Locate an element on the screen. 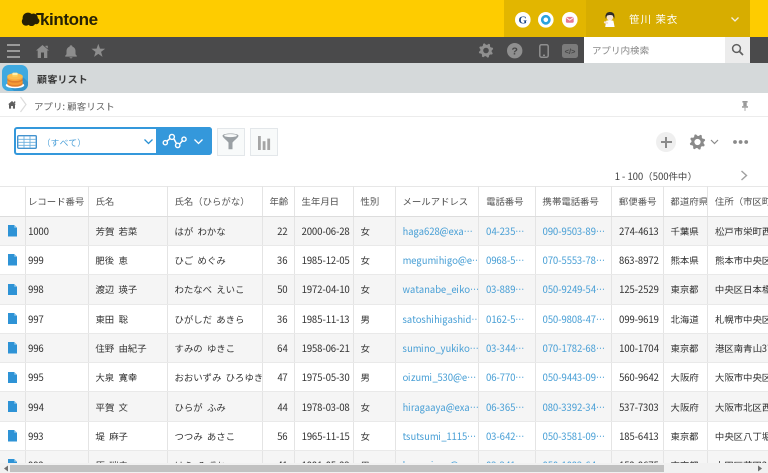 This screenshot has height=473, width=768. svg-text: G is located at coordinates (523, 20).